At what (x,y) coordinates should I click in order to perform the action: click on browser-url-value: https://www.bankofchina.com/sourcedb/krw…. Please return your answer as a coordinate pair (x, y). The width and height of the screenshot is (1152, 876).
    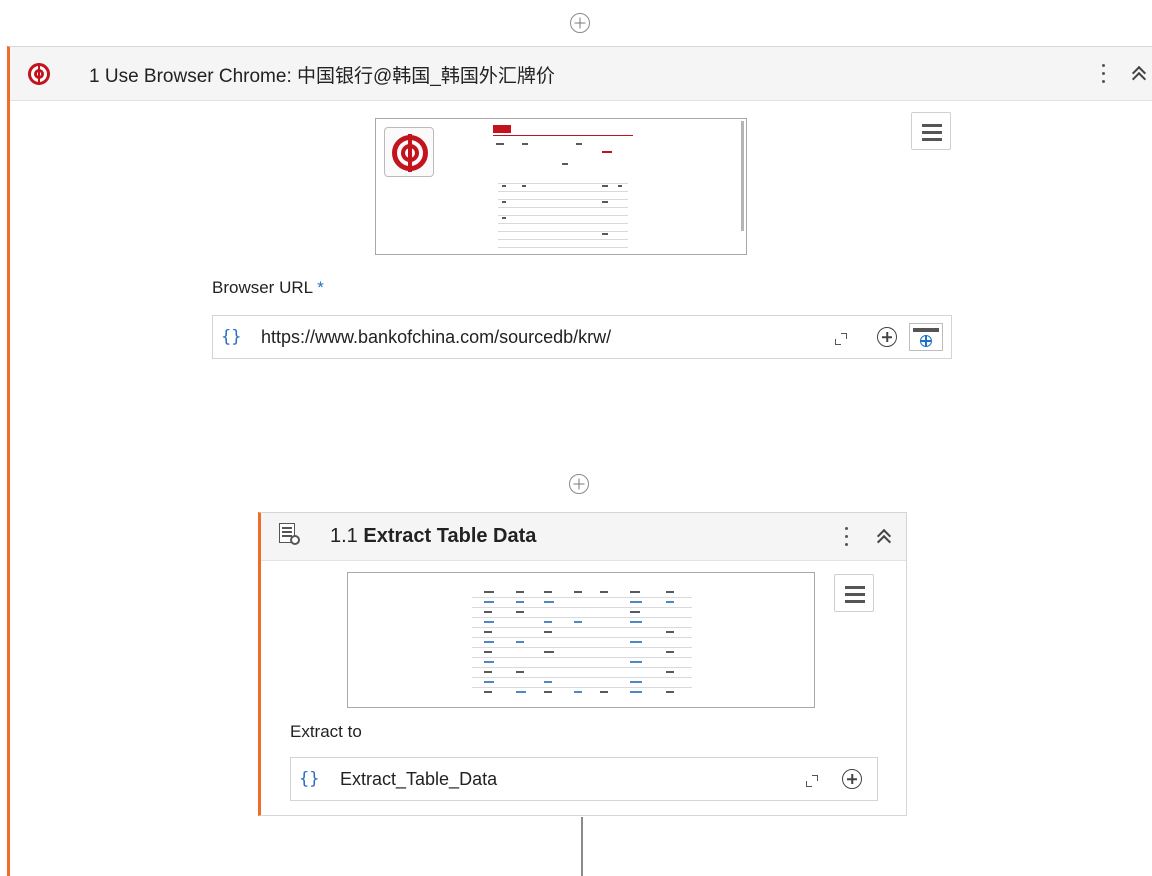
    Looking at the image, I should click on (436, 337).